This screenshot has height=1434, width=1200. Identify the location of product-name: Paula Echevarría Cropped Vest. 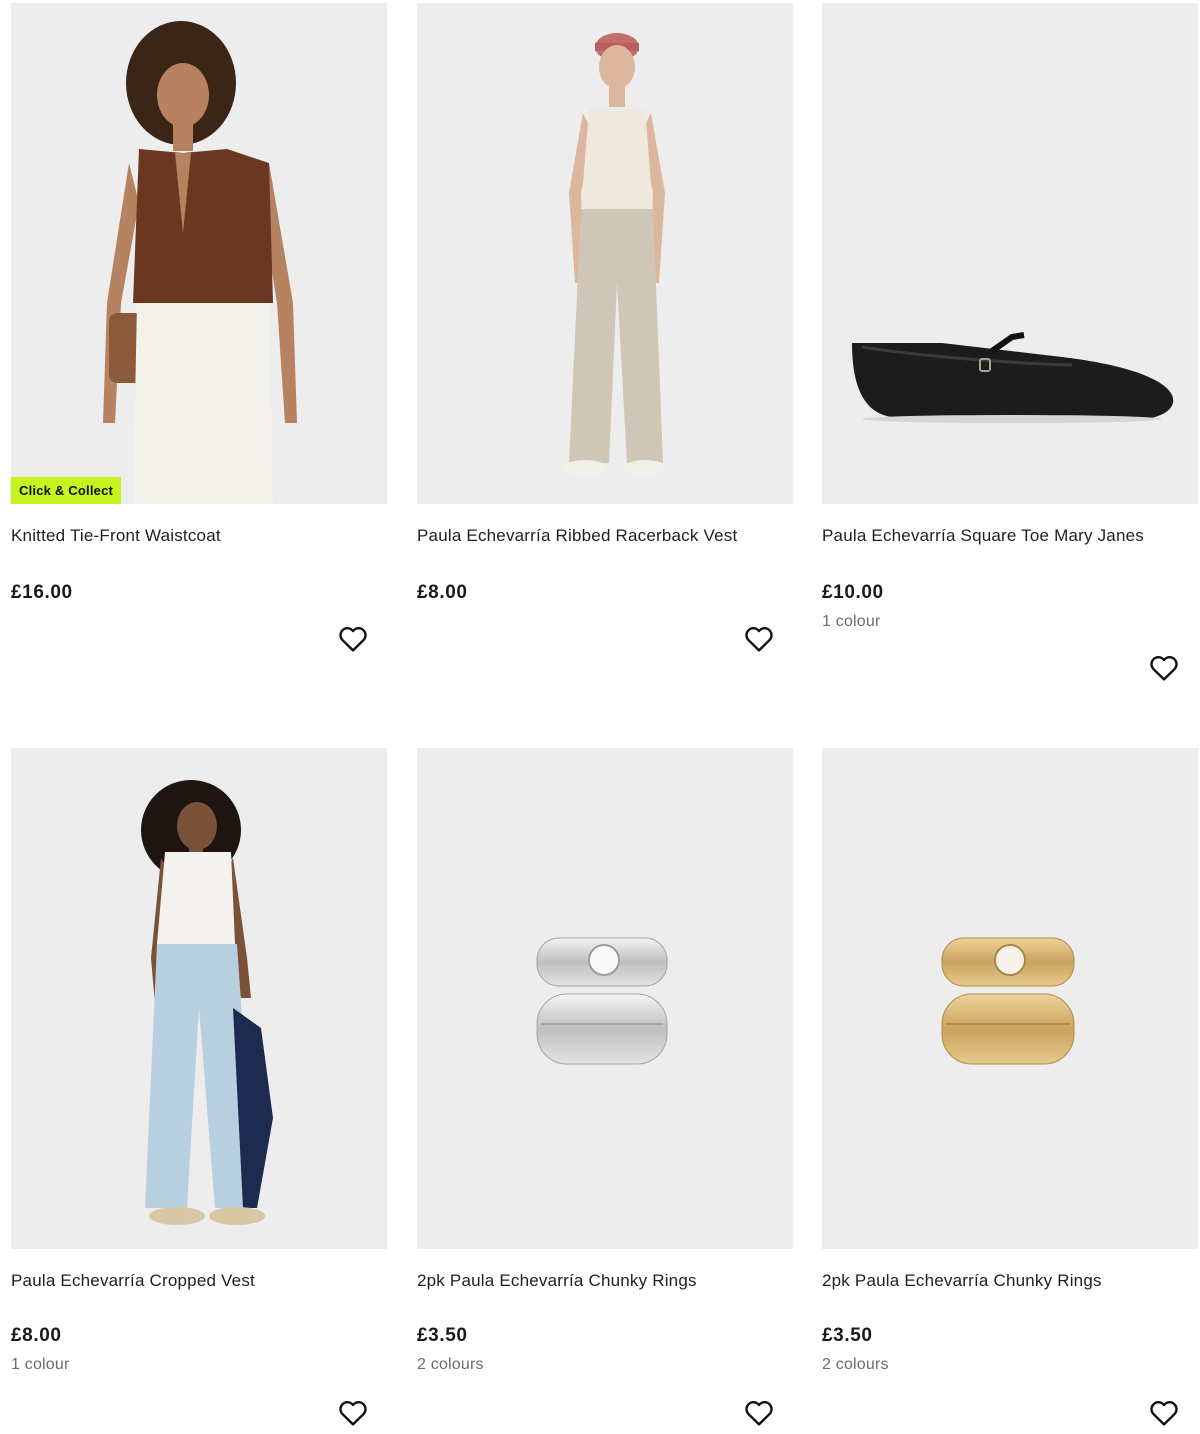
(133, 1281).